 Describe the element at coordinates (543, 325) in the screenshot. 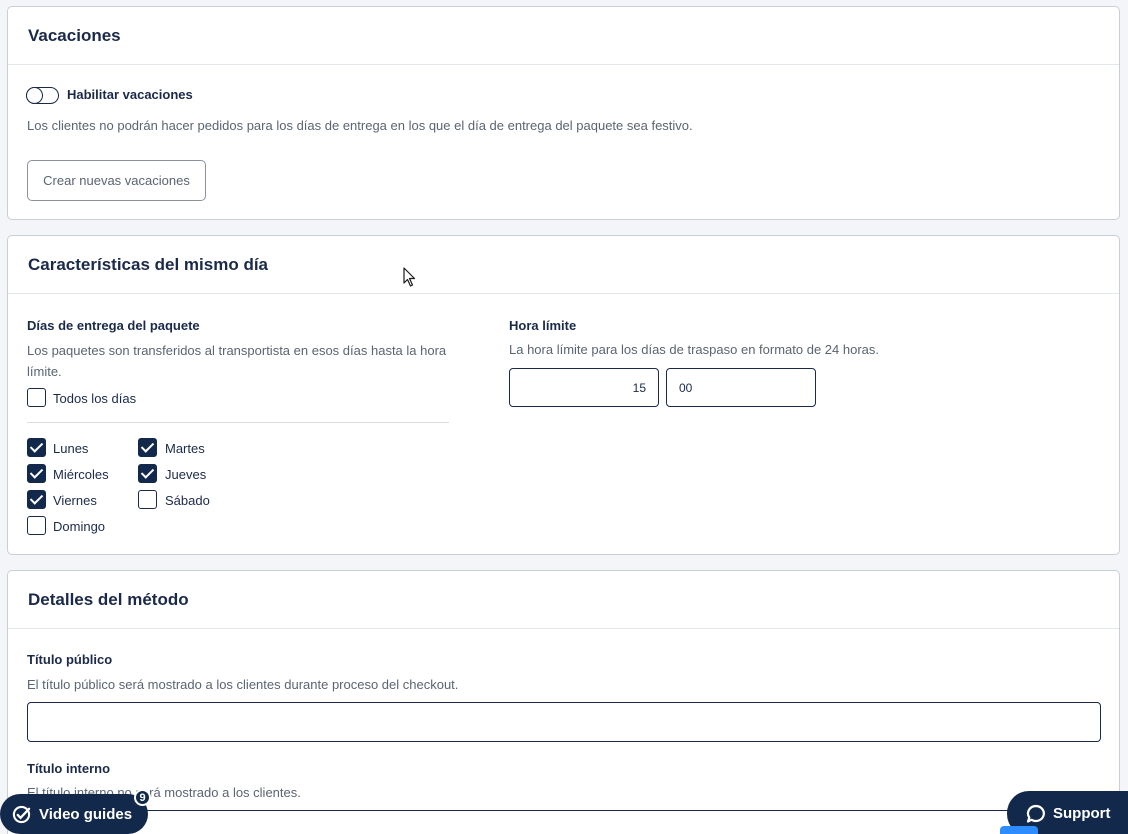

I see `cutoff-label: Hora límite` at that location.